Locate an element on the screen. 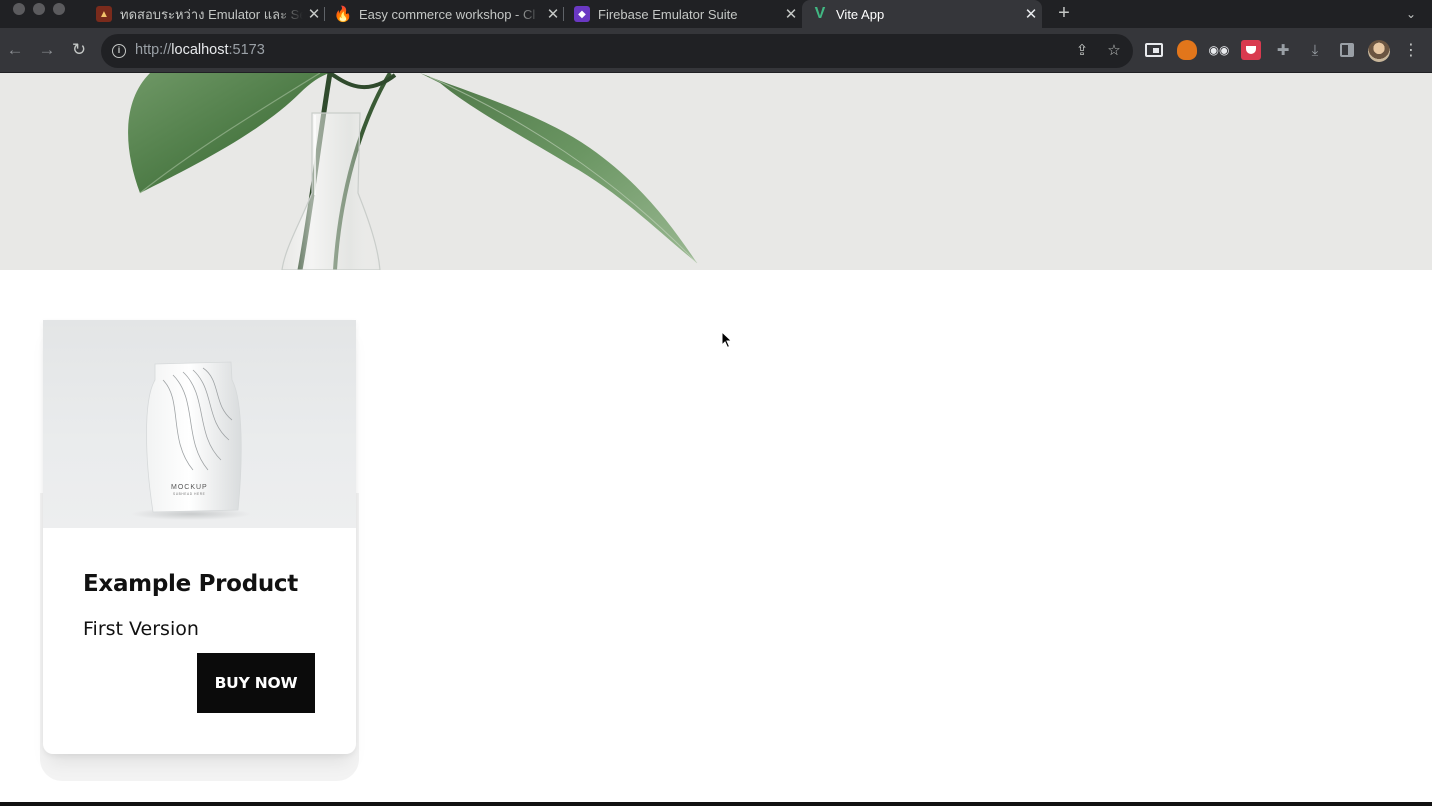 Image resolution: width=1432 pixels, height=806 pixels. tab-emulator-thai: ▲ ทดสอบระหว่าง Emulator และ Se ✕ is located at coordinates (205, 14).